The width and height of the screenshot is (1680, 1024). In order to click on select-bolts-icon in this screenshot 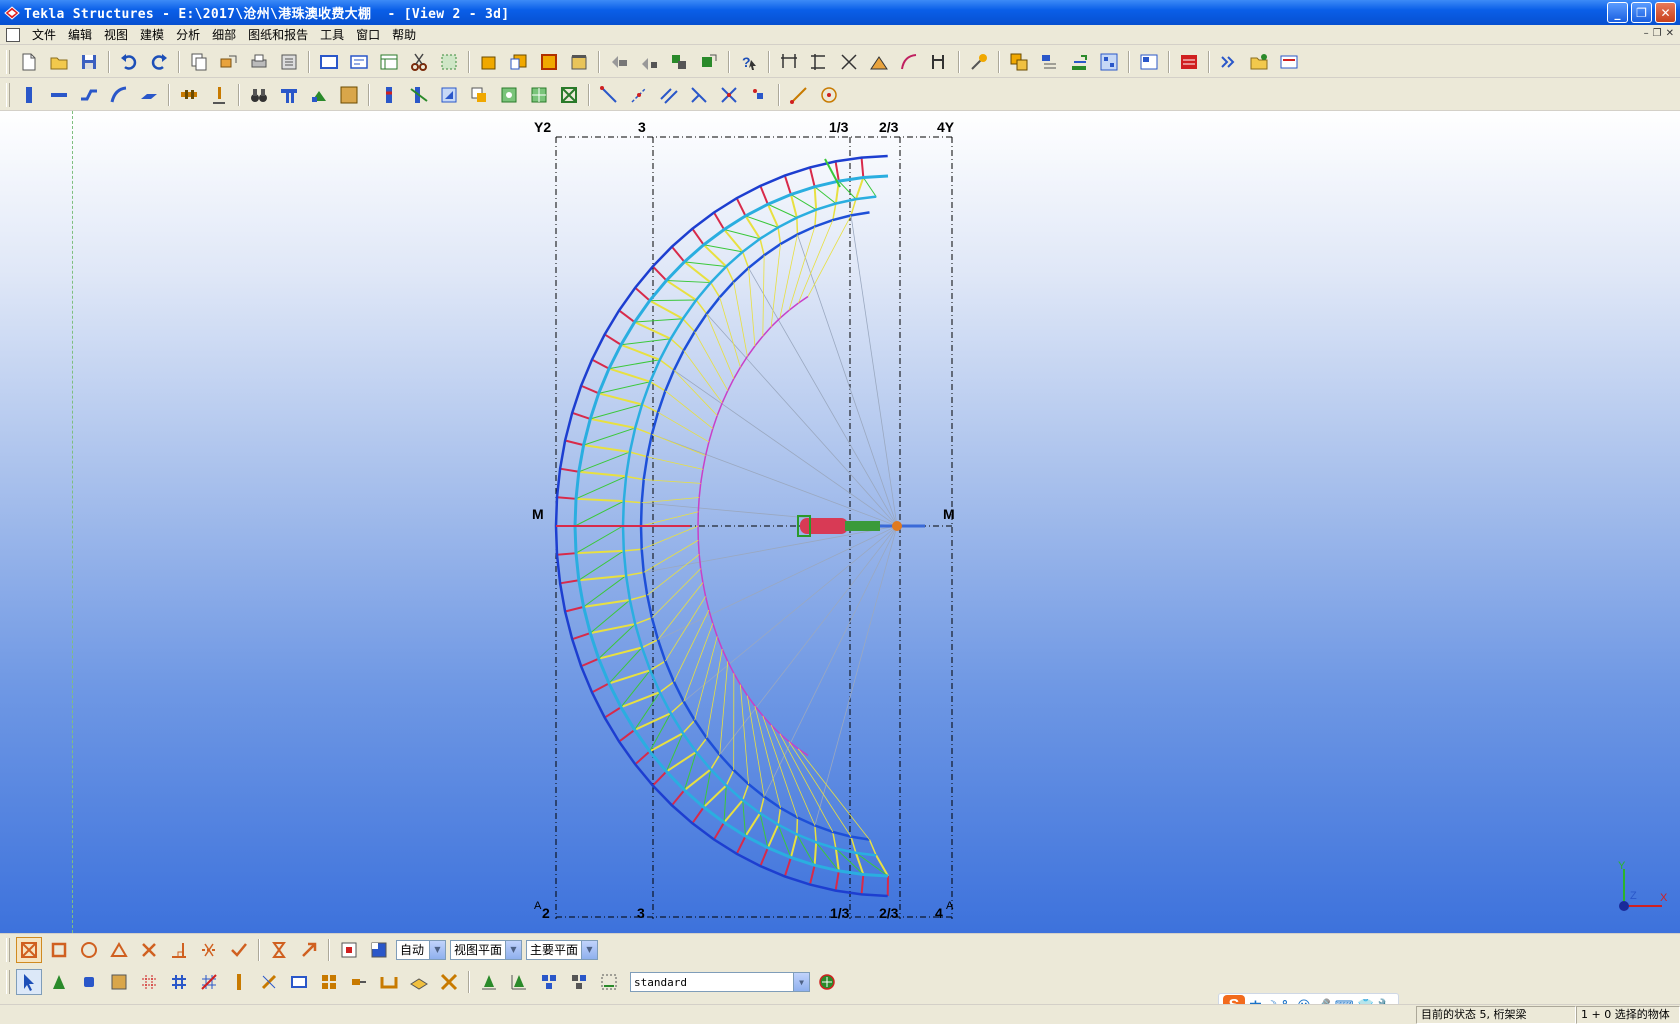, I will do `click(299, 982)`.